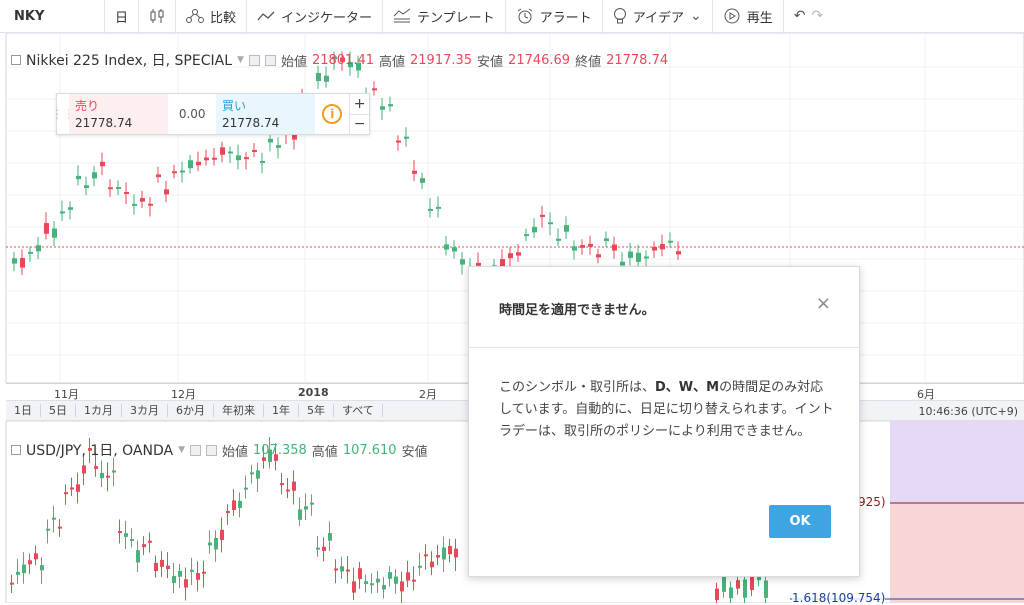  I want to click on buy-label: 買い, so click(234, 106).